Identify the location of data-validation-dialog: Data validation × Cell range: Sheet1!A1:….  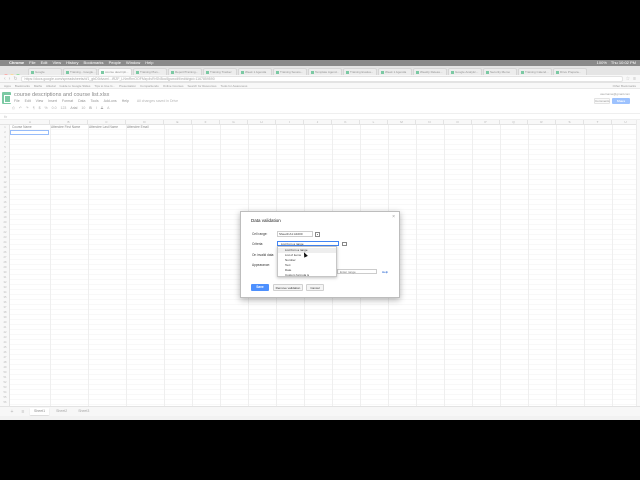
(320, 254).